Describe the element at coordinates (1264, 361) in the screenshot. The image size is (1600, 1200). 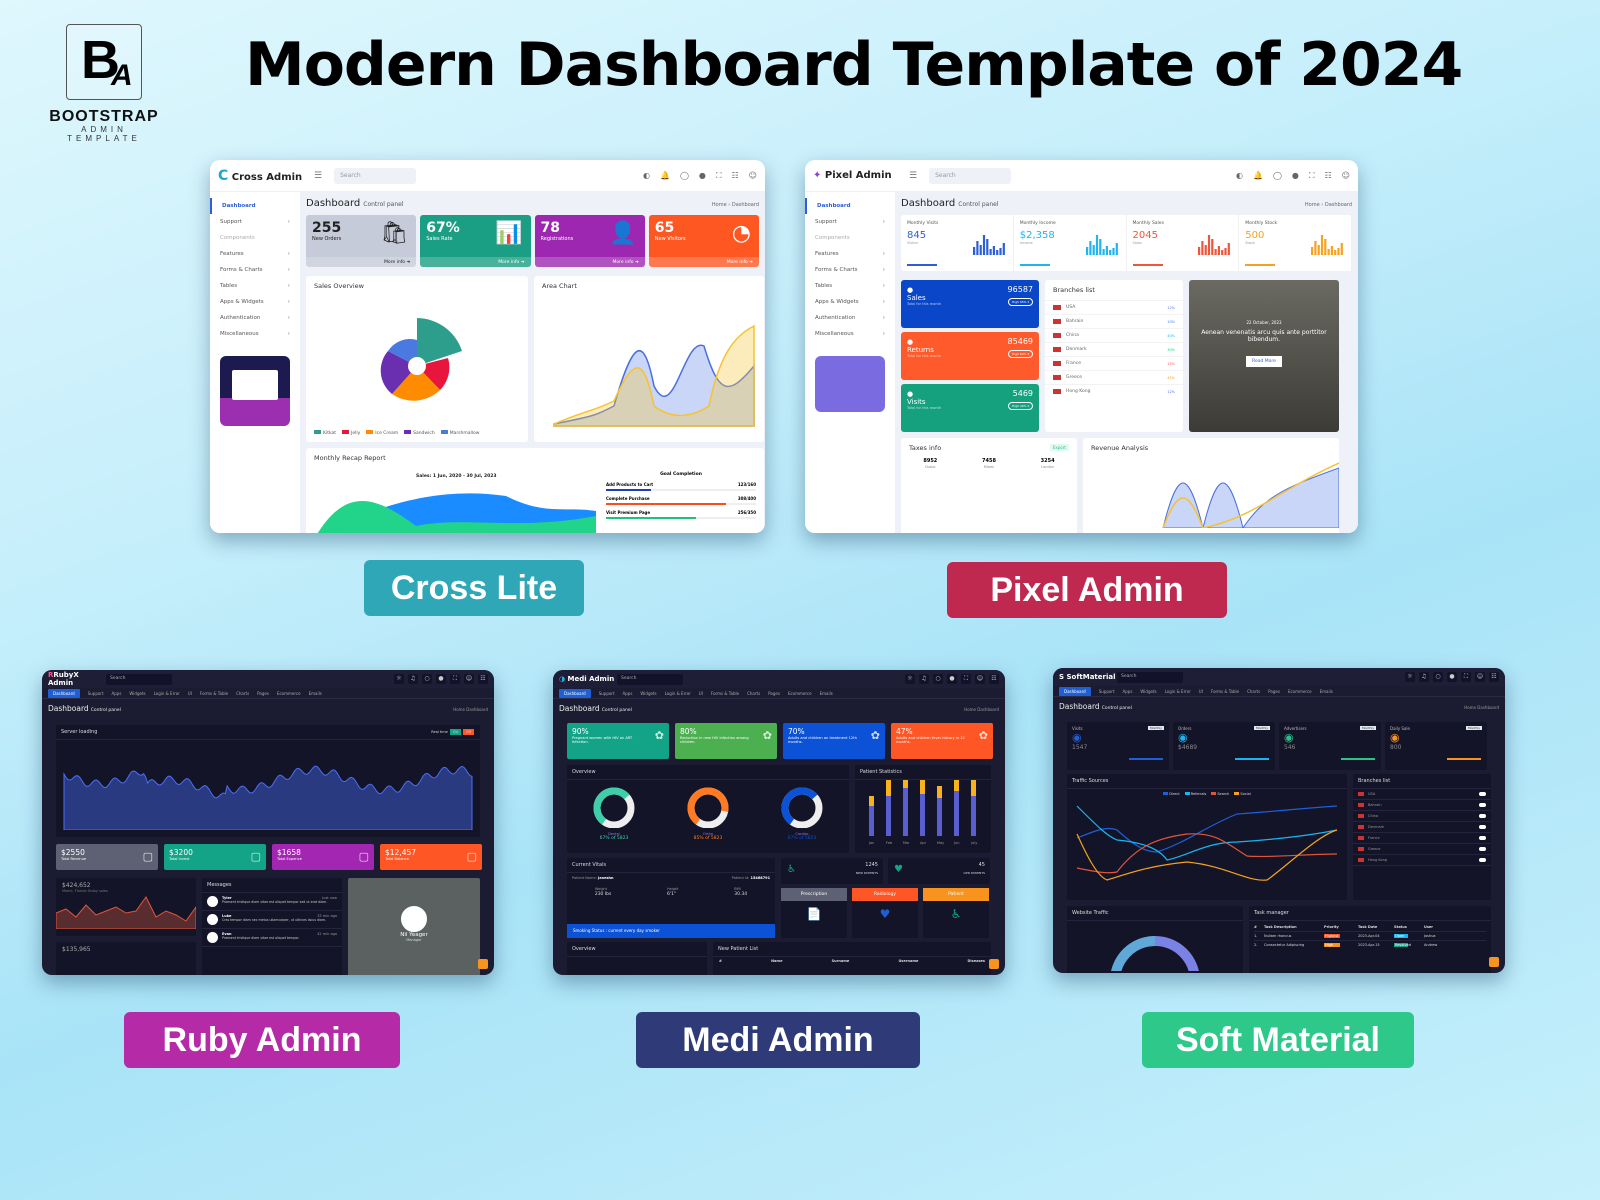
I see `read-more-button: Read More` at that location.